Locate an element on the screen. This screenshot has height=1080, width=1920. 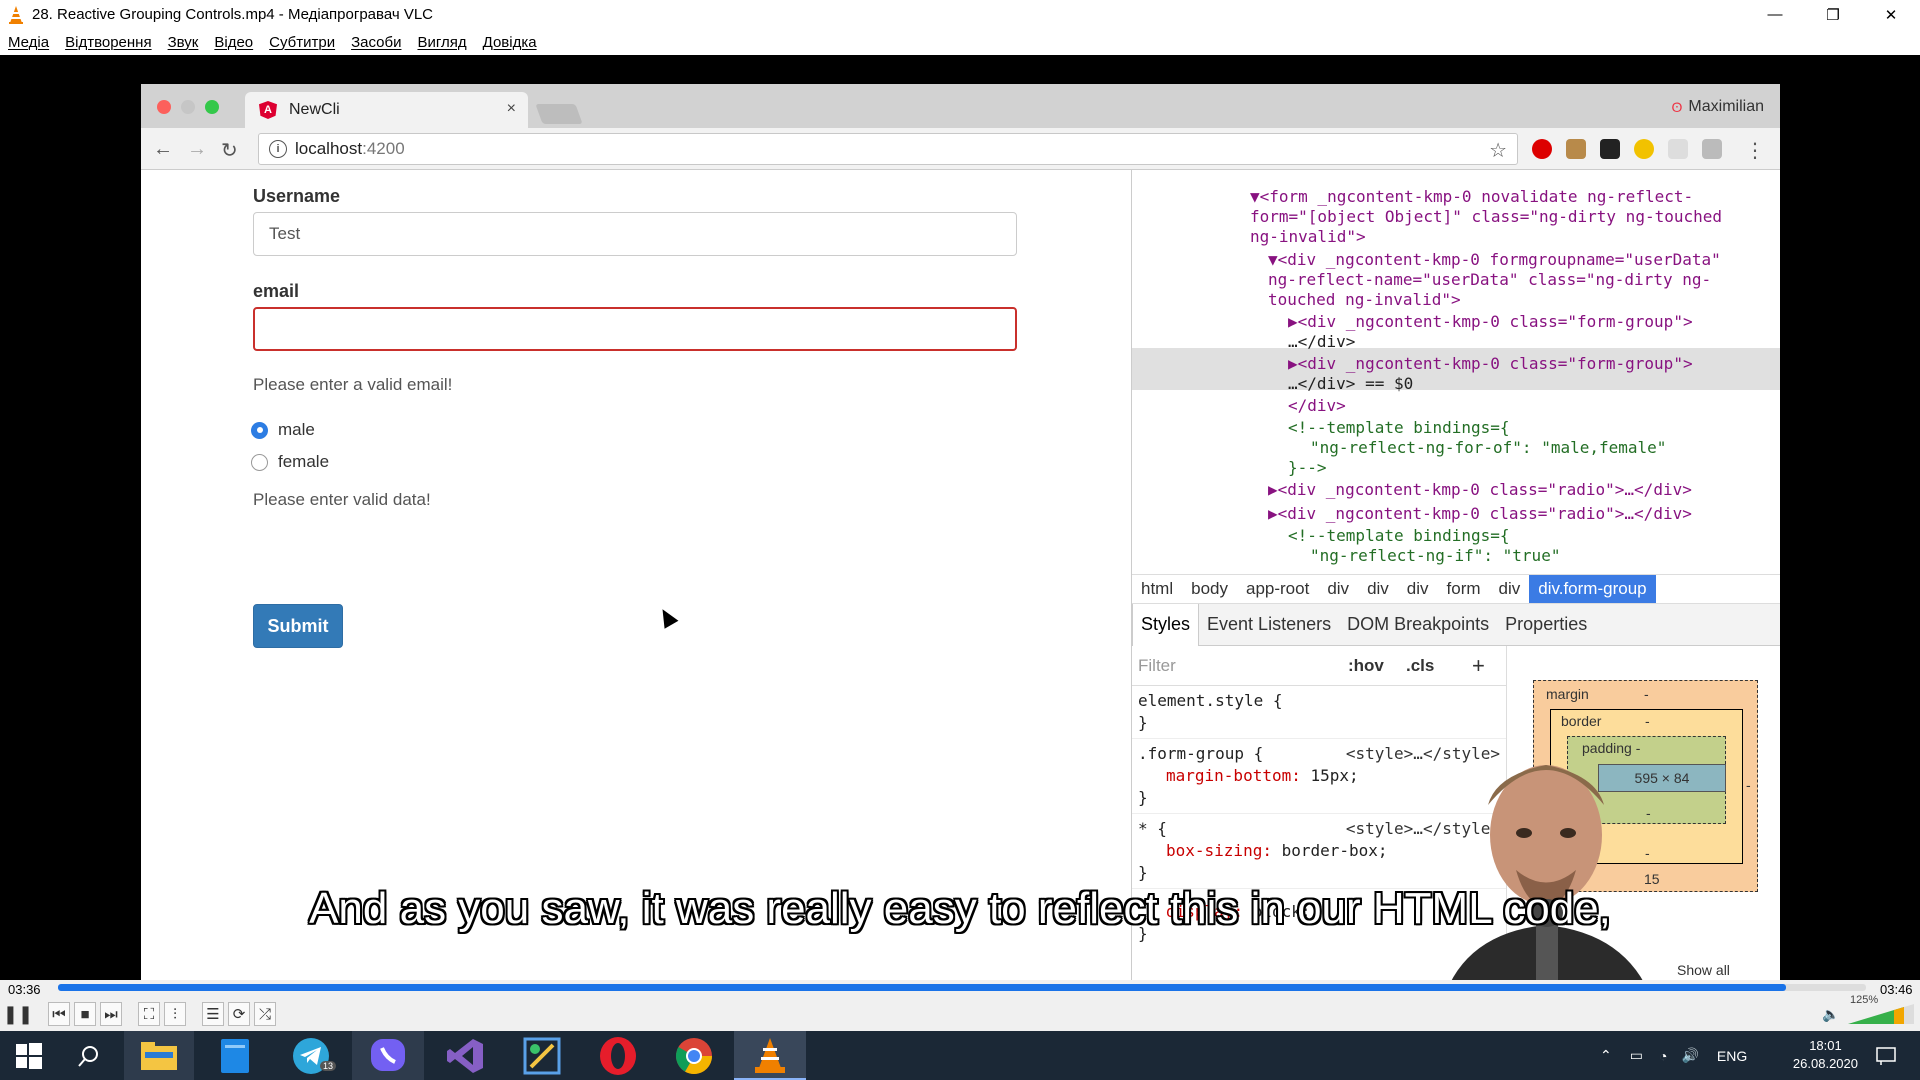
search-icon is located at coordinates (89, 1055).